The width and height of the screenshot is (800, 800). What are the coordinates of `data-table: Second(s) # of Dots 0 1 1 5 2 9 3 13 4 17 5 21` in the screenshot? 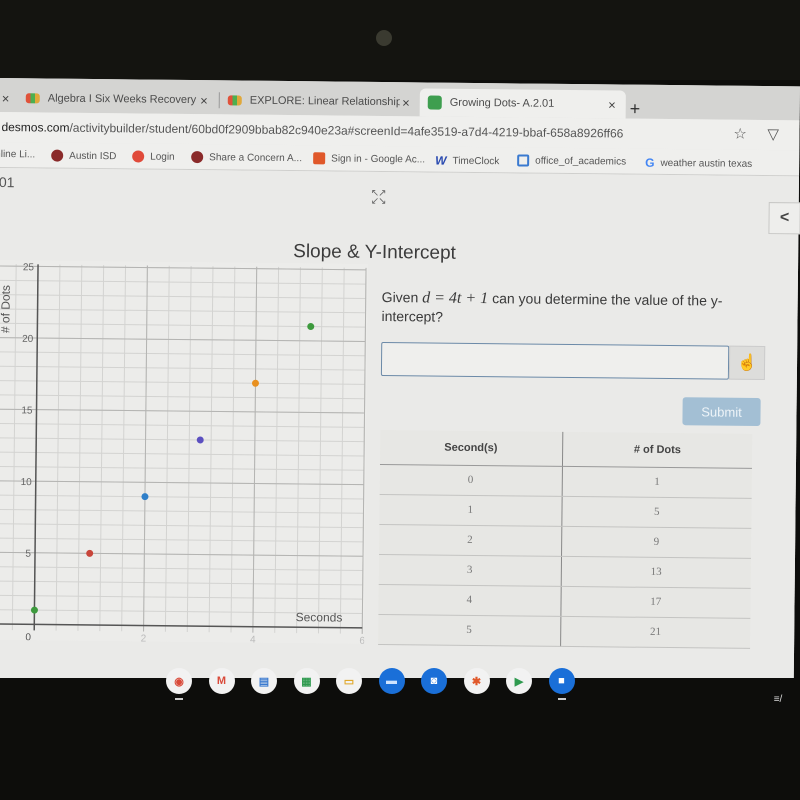 It's located at (565, 539).